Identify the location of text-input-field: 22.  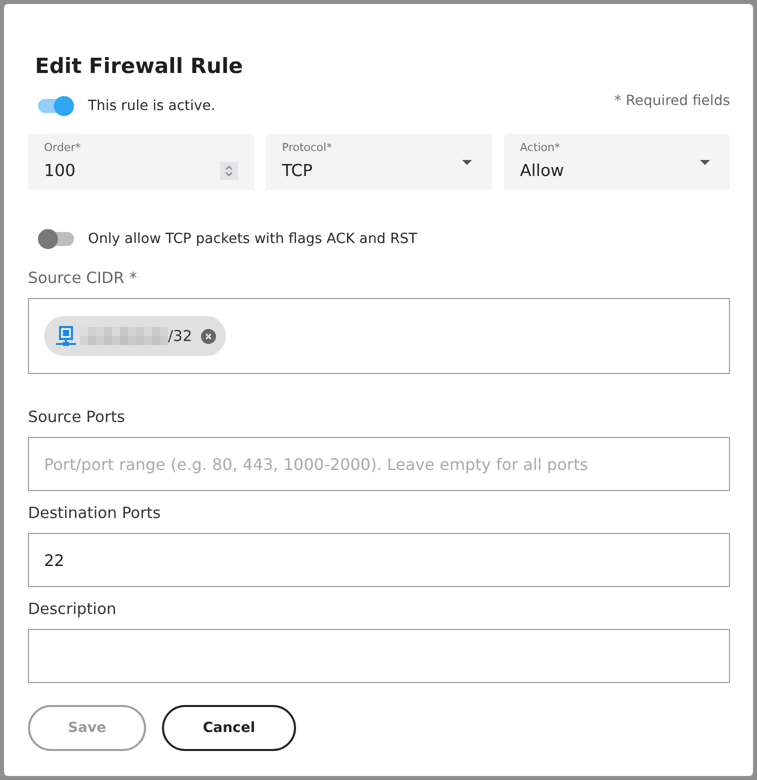
(379, 560).